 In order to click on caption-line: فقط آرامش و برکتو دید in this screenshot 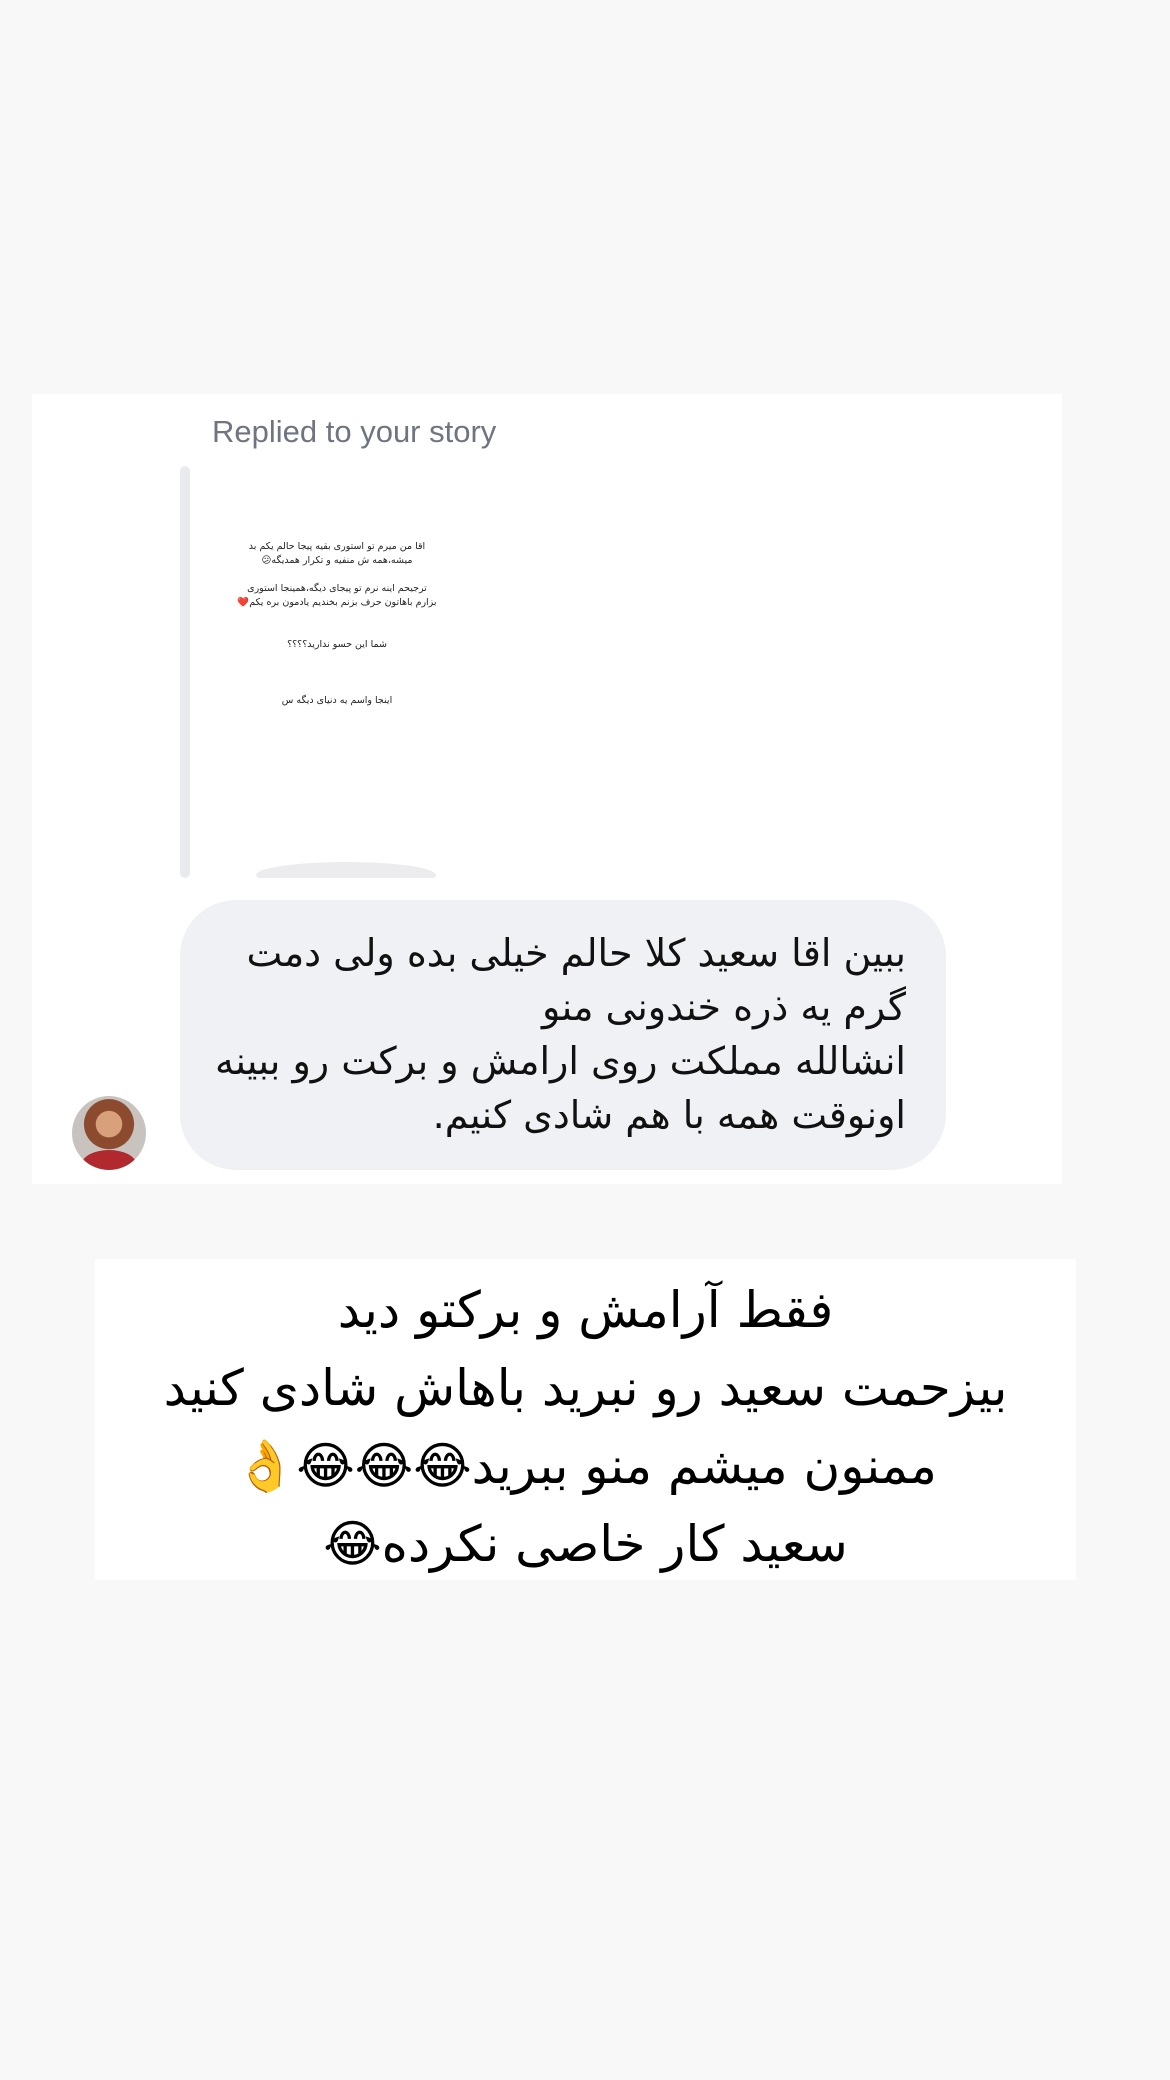, I will do `click(585, 1310)`.